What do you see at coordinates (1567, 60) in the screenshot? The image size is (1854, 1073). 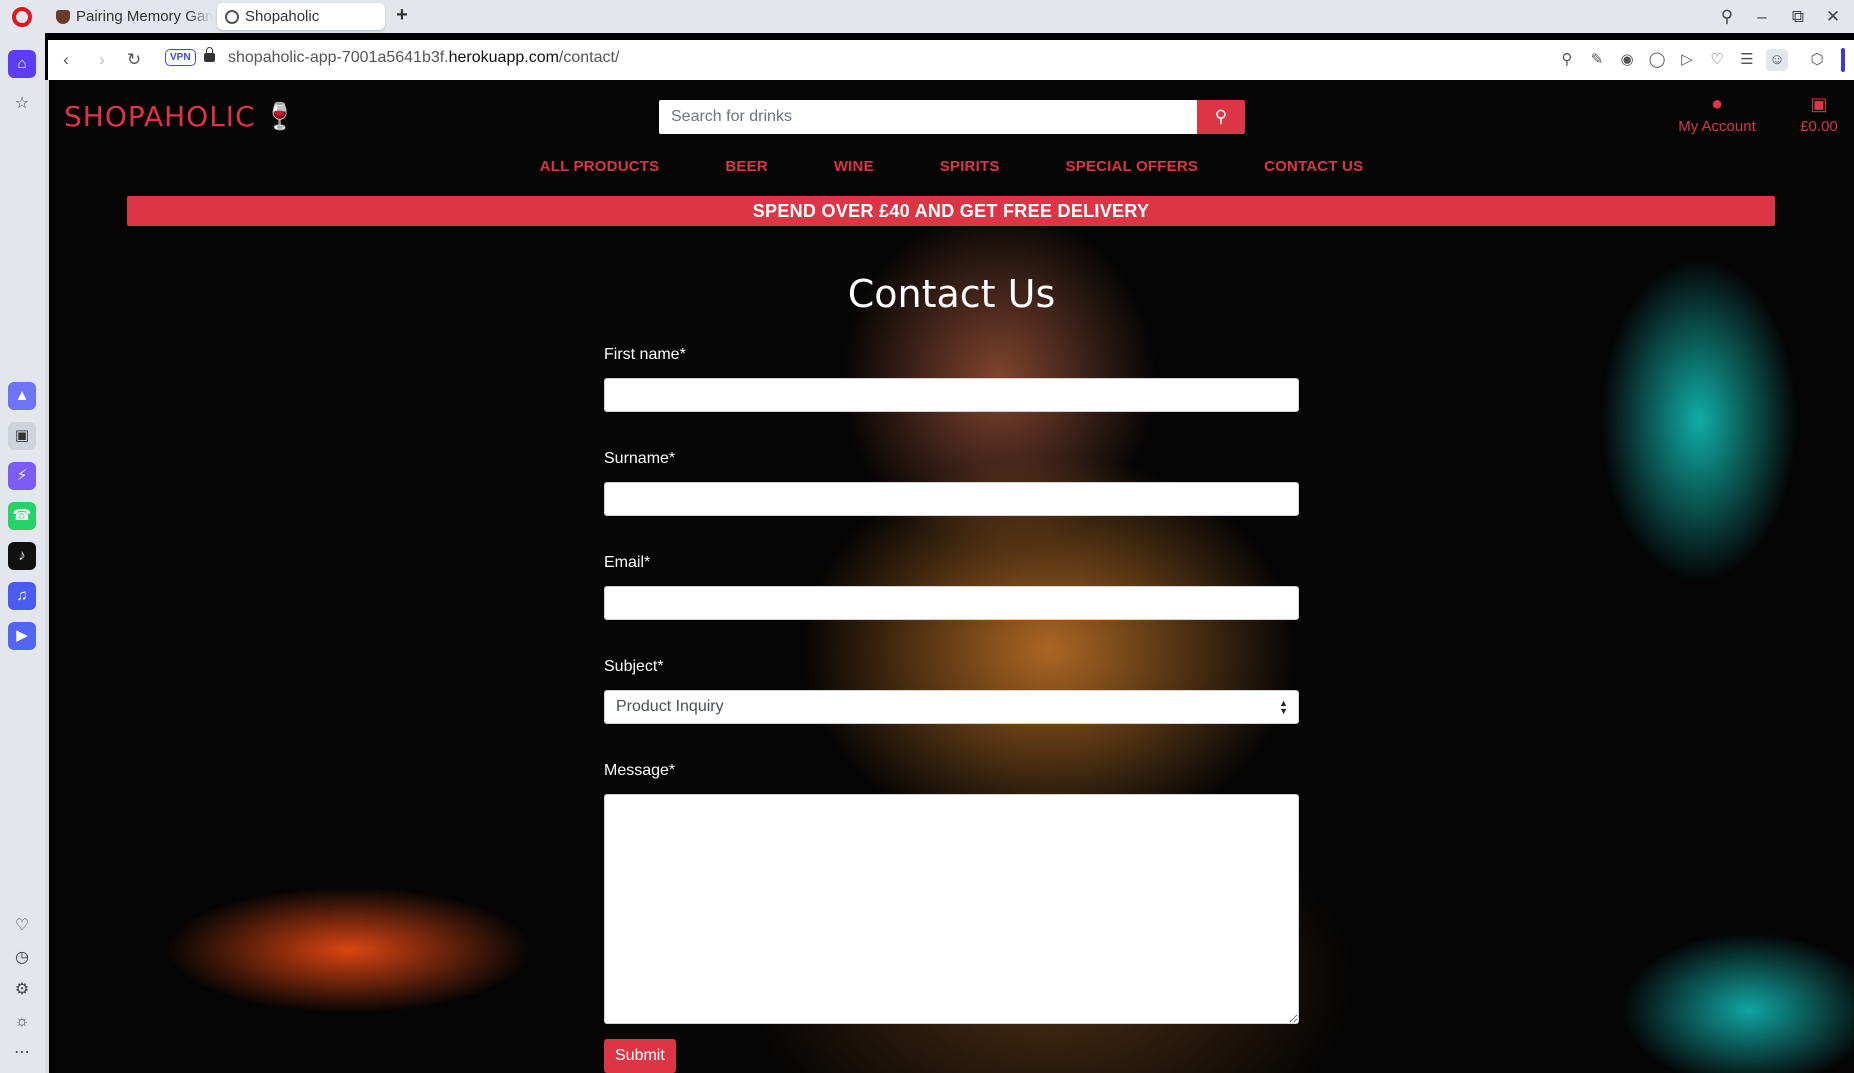 I see `page-search-icon: ⚲` at bounding box center [1567, 60].